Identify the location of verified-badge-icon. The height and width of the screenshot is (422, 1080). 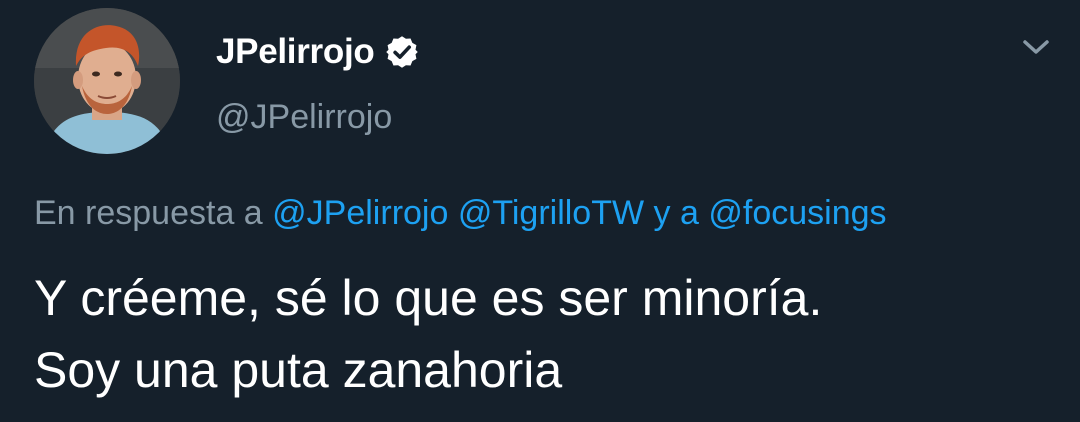
(402, 52).